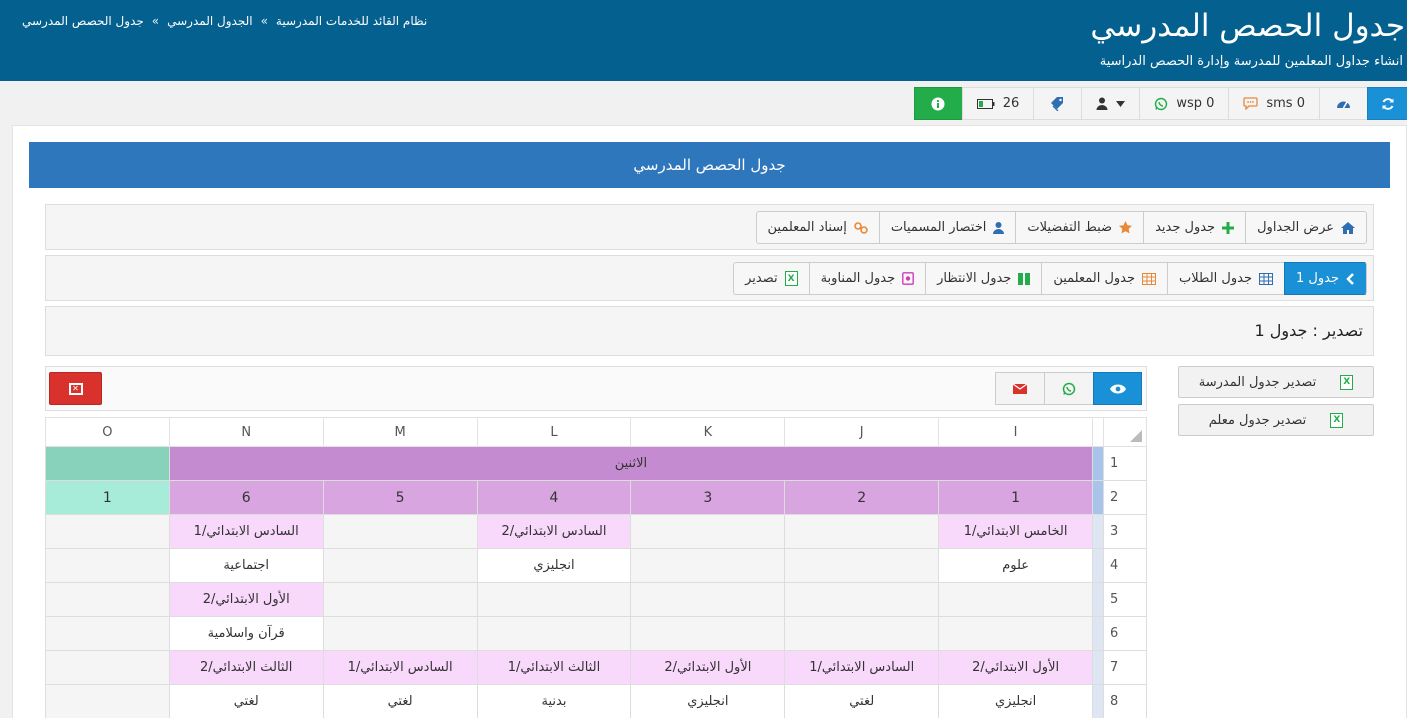 This screenshot has width=1407, height=718. What do you see at coordinates (1125, 463) in the screenshot?
I see `row-header: 1` at bounding box center [1125, 463].